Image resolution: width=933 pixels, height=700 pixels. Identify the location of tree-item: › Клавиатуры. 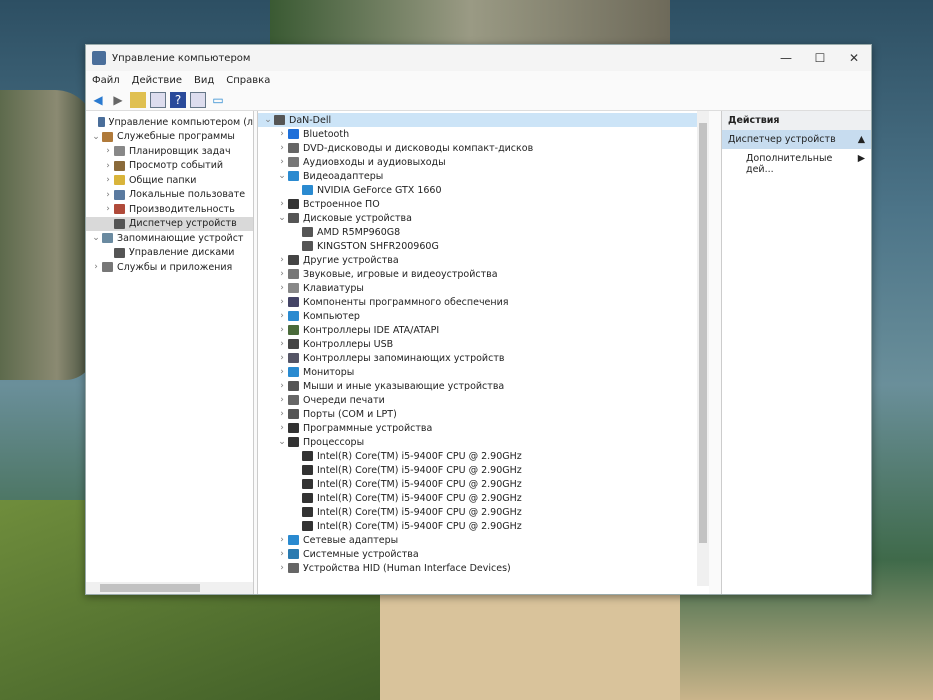
(483, 288).